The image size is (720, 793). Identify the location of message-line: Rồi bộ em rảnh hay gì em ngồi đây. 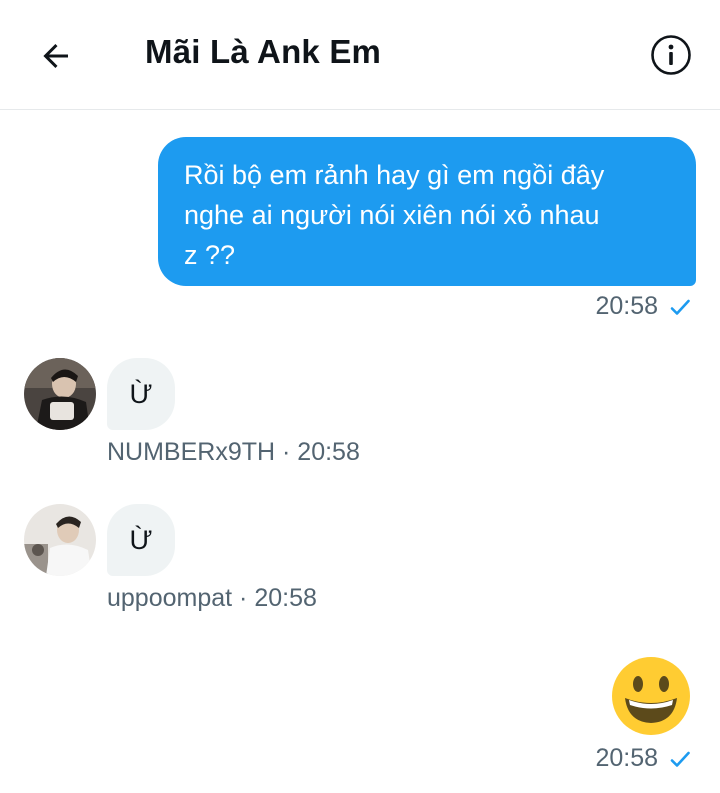
(394, 175).